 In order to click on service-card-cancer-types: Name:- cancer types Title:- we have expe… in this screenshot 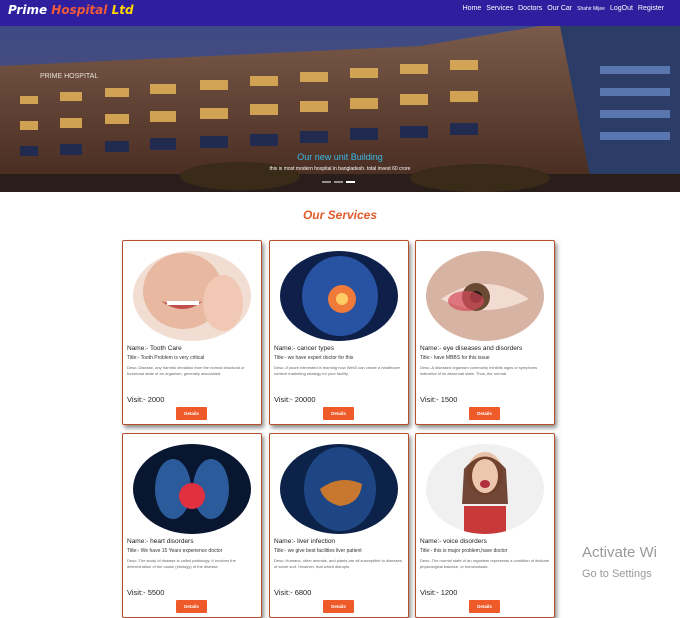, I will do `click(339, 332)`.